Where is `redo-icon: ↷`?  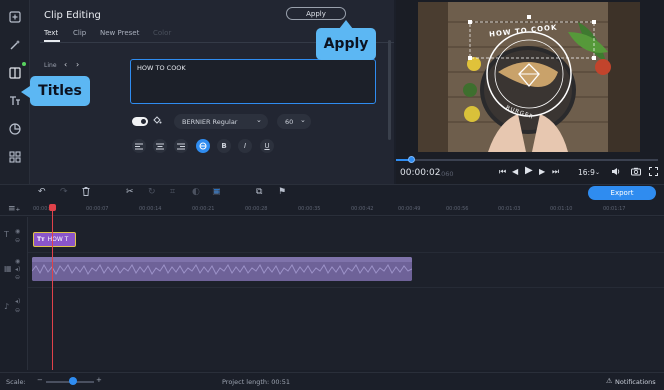 redo-icon: ↷ is located at coordinates (64, 192).